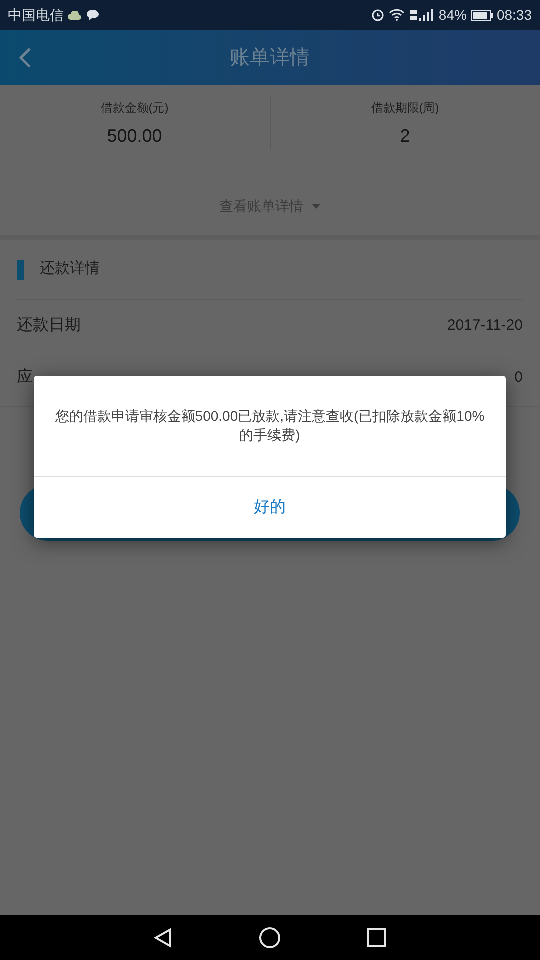  I want to click on summary-value: 2, so click(405, 136).